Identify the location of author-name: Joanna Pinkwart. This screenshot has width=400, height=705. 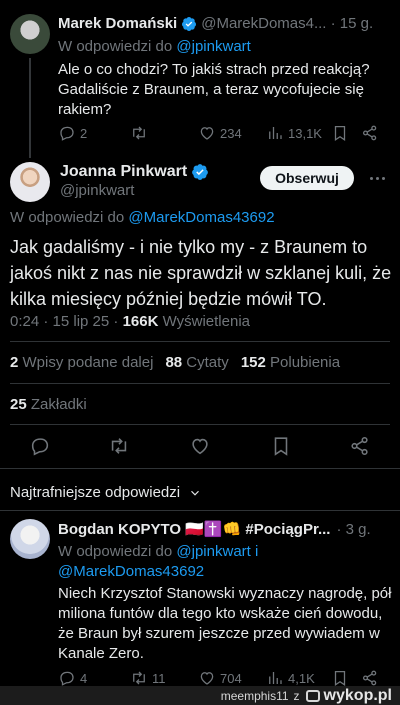
(123, 172).